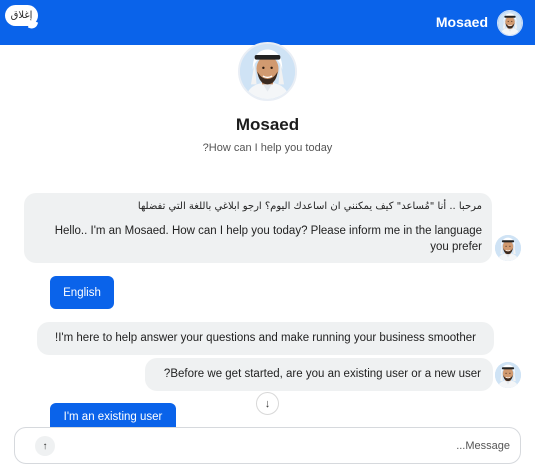 The height and width of the screenshot is (472, 535). What do you see at coordinates (461, 22) in the screenshot?
I see `header-agent-name: Mosaed` at bounding box center [461, 22].